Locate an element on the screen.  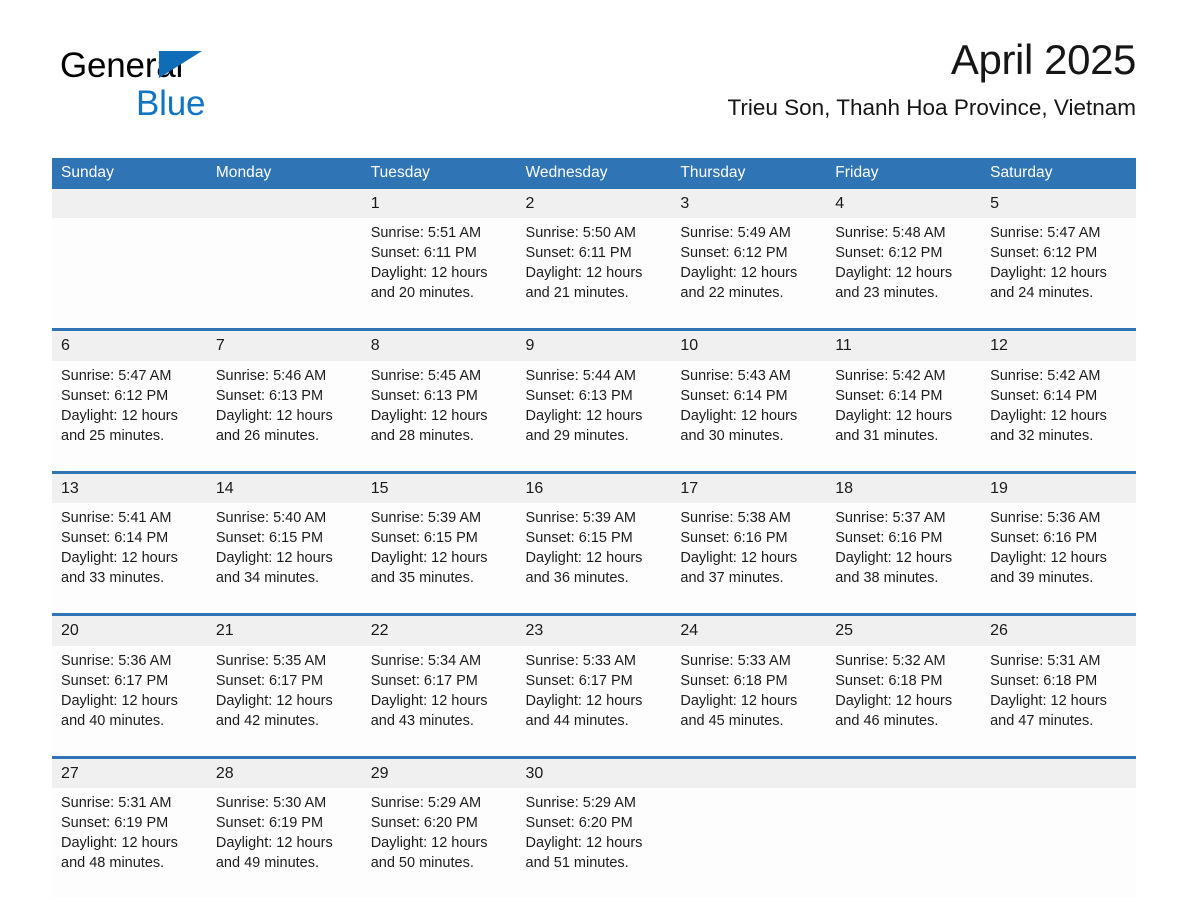
day-number-cell: 13 is located at coordinates (129, 487).